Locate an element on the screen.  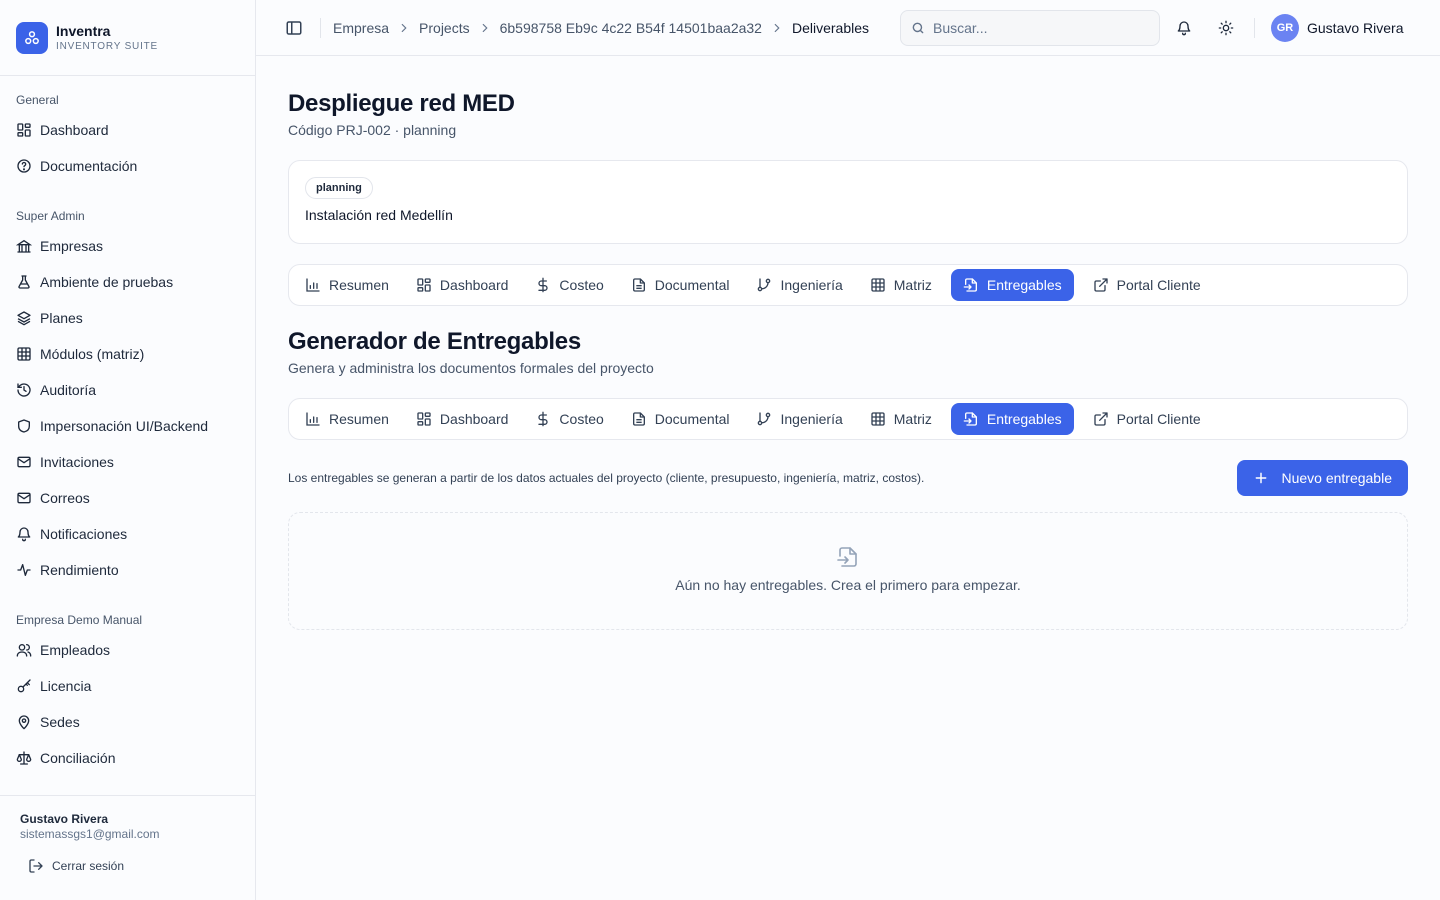
brand-logo-icon is located at coordinates (32, 37).